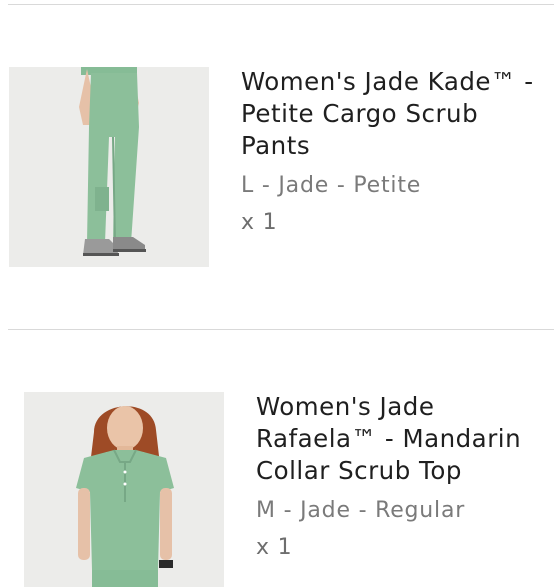 The width and height of the screenshot is (554, 587). What do you see at coordinates (387, 81) in the screenshot?
I see `product-title-line: Women's Jade Kade™ -` at bounding box center [387, 81].